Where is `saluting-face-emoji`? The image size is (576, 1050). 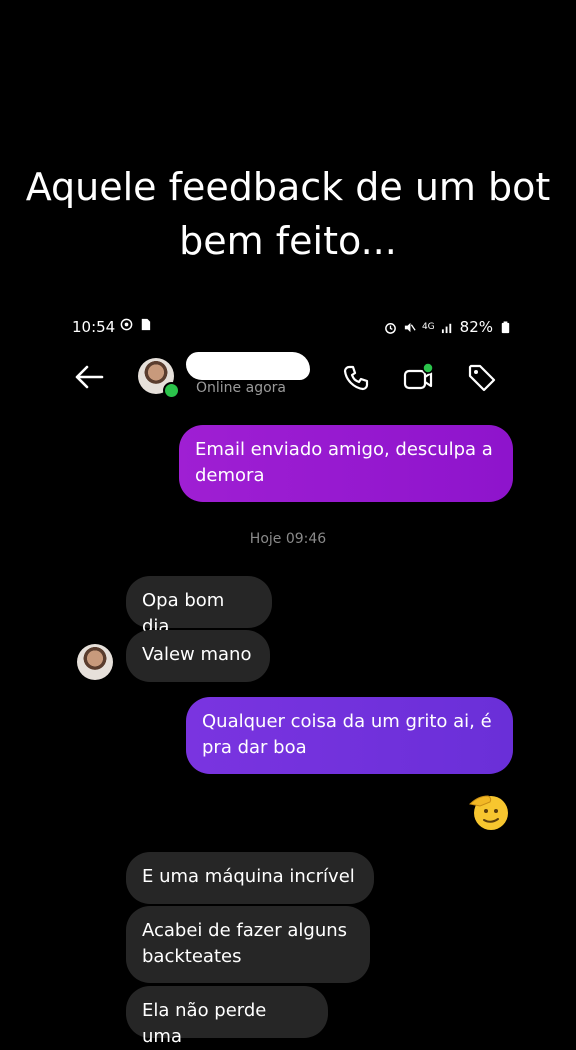
saluting-face-emoji is located at coordinates (489, 811).